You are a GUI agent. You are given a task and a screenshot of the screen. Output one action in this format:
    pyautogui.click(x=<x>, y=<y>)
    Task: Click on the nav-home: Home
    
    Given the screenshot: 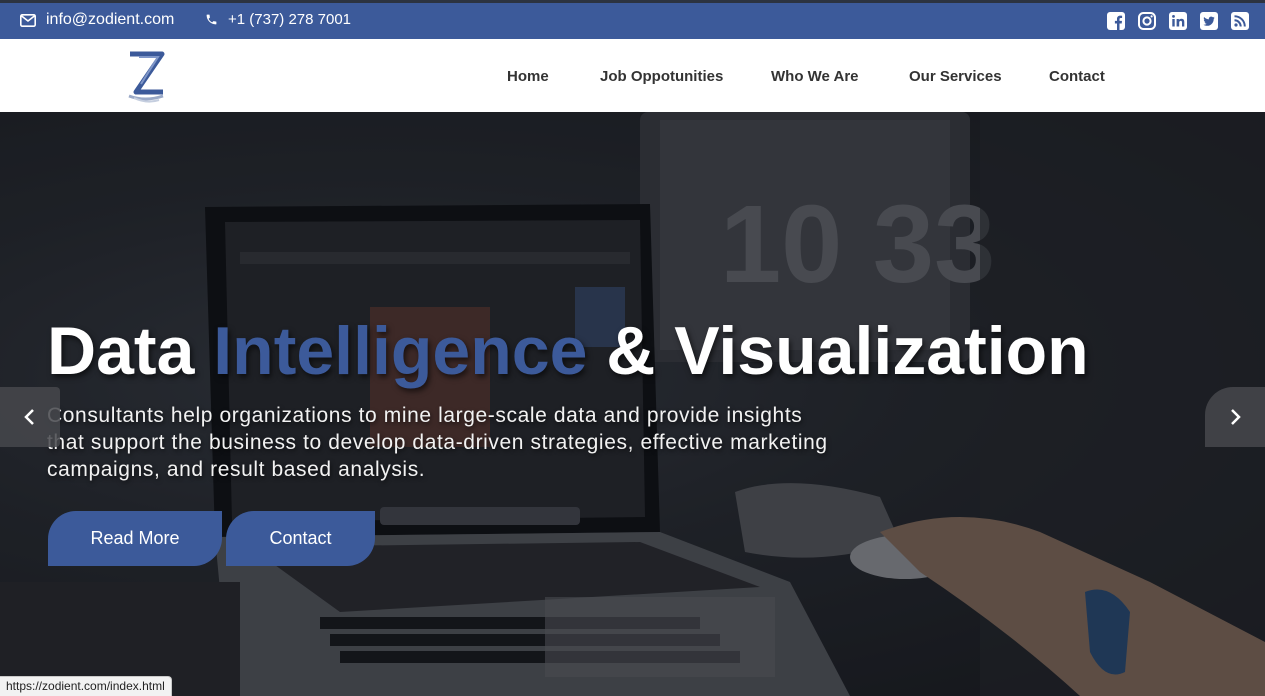 What is the action you would take?
    pyautogui.click(x=528, y=76)
    